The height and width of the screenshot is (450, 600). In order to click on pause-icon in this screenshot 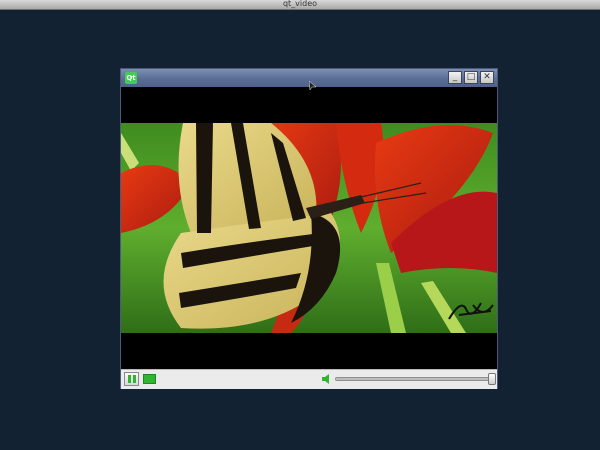, I will do `click(129, 379)`.